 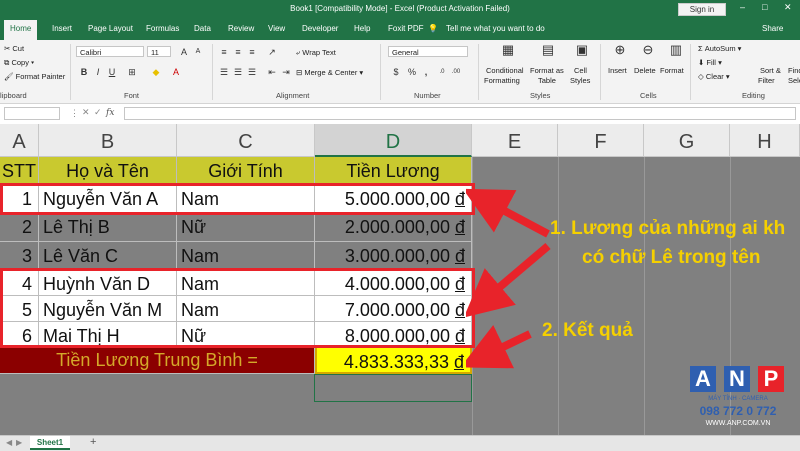 I want to click on cut-button: ✂ Cut, so click(x=14, y=48).